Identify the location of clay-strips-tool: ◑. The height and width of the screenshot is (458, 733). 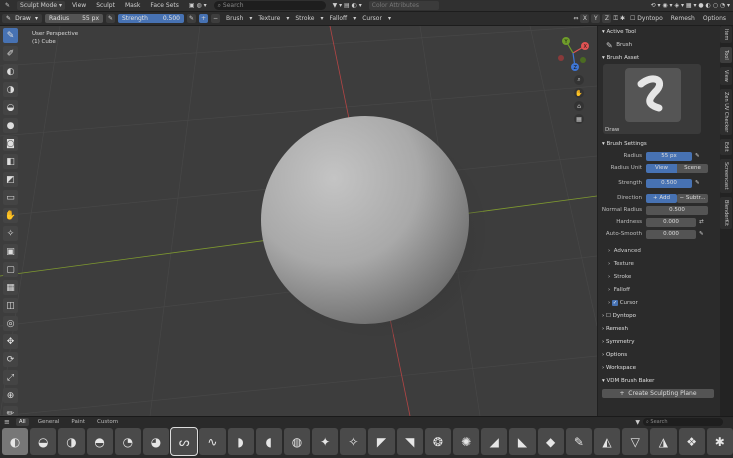
(10, 89).